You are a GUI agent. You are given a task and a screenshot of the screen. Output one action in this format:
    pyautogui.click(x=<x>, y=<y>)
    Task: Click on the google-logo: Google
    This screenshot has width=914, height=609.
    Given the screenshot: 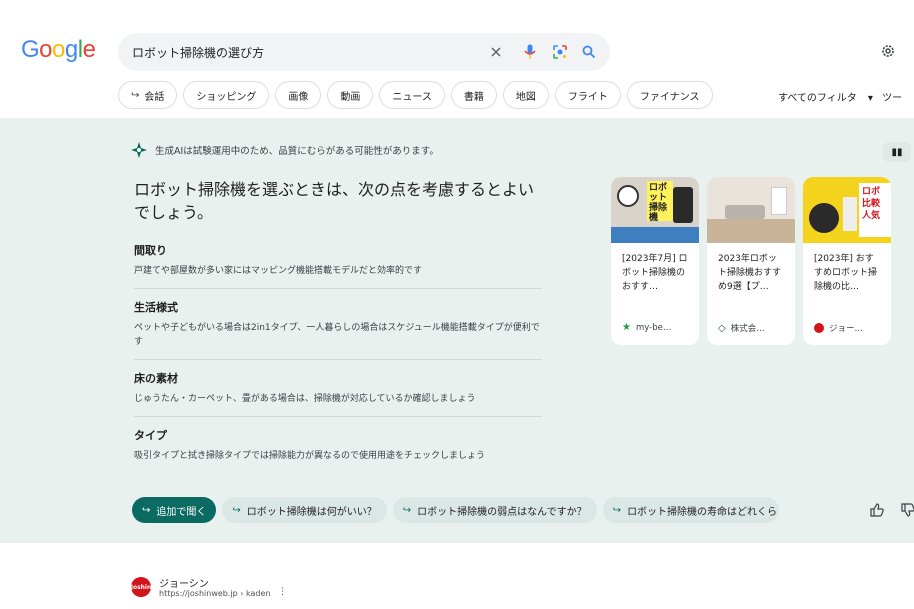 What is the action you would take?
    pyautogui.click(x=58, y=50)
    